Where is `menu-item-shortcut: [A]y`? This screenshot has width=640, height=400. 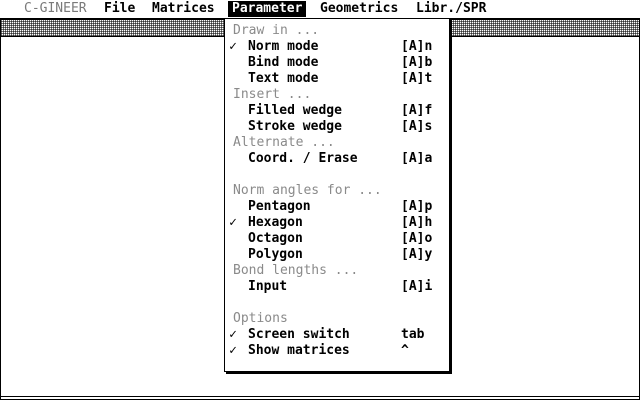
menu-item-shortcut: [A]y is located at coordinates (417, 254).